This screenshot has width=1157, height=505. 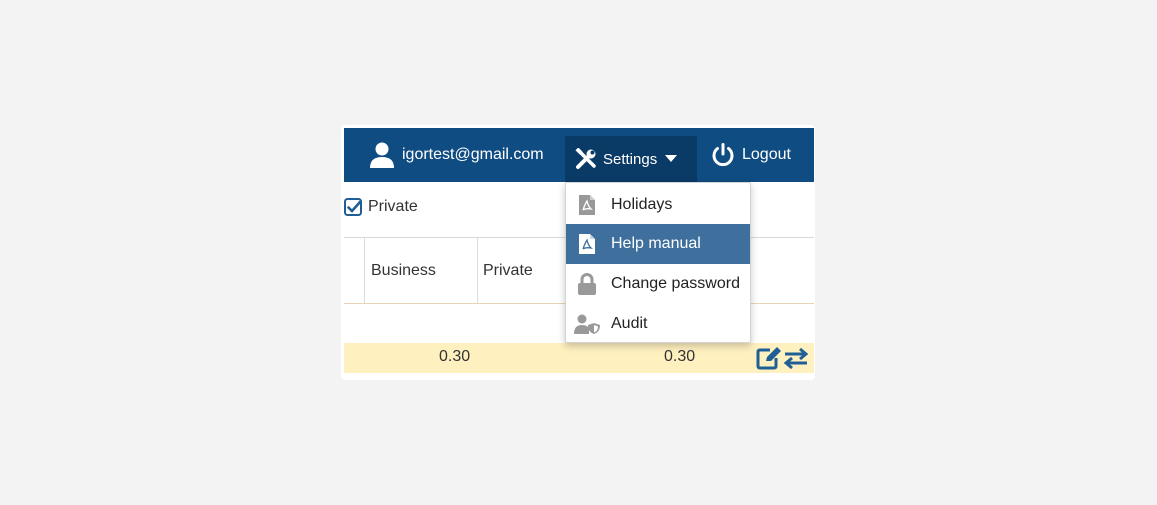 I want to click on menu-item-help-manual: Help manual, so click(x=658, y=244).